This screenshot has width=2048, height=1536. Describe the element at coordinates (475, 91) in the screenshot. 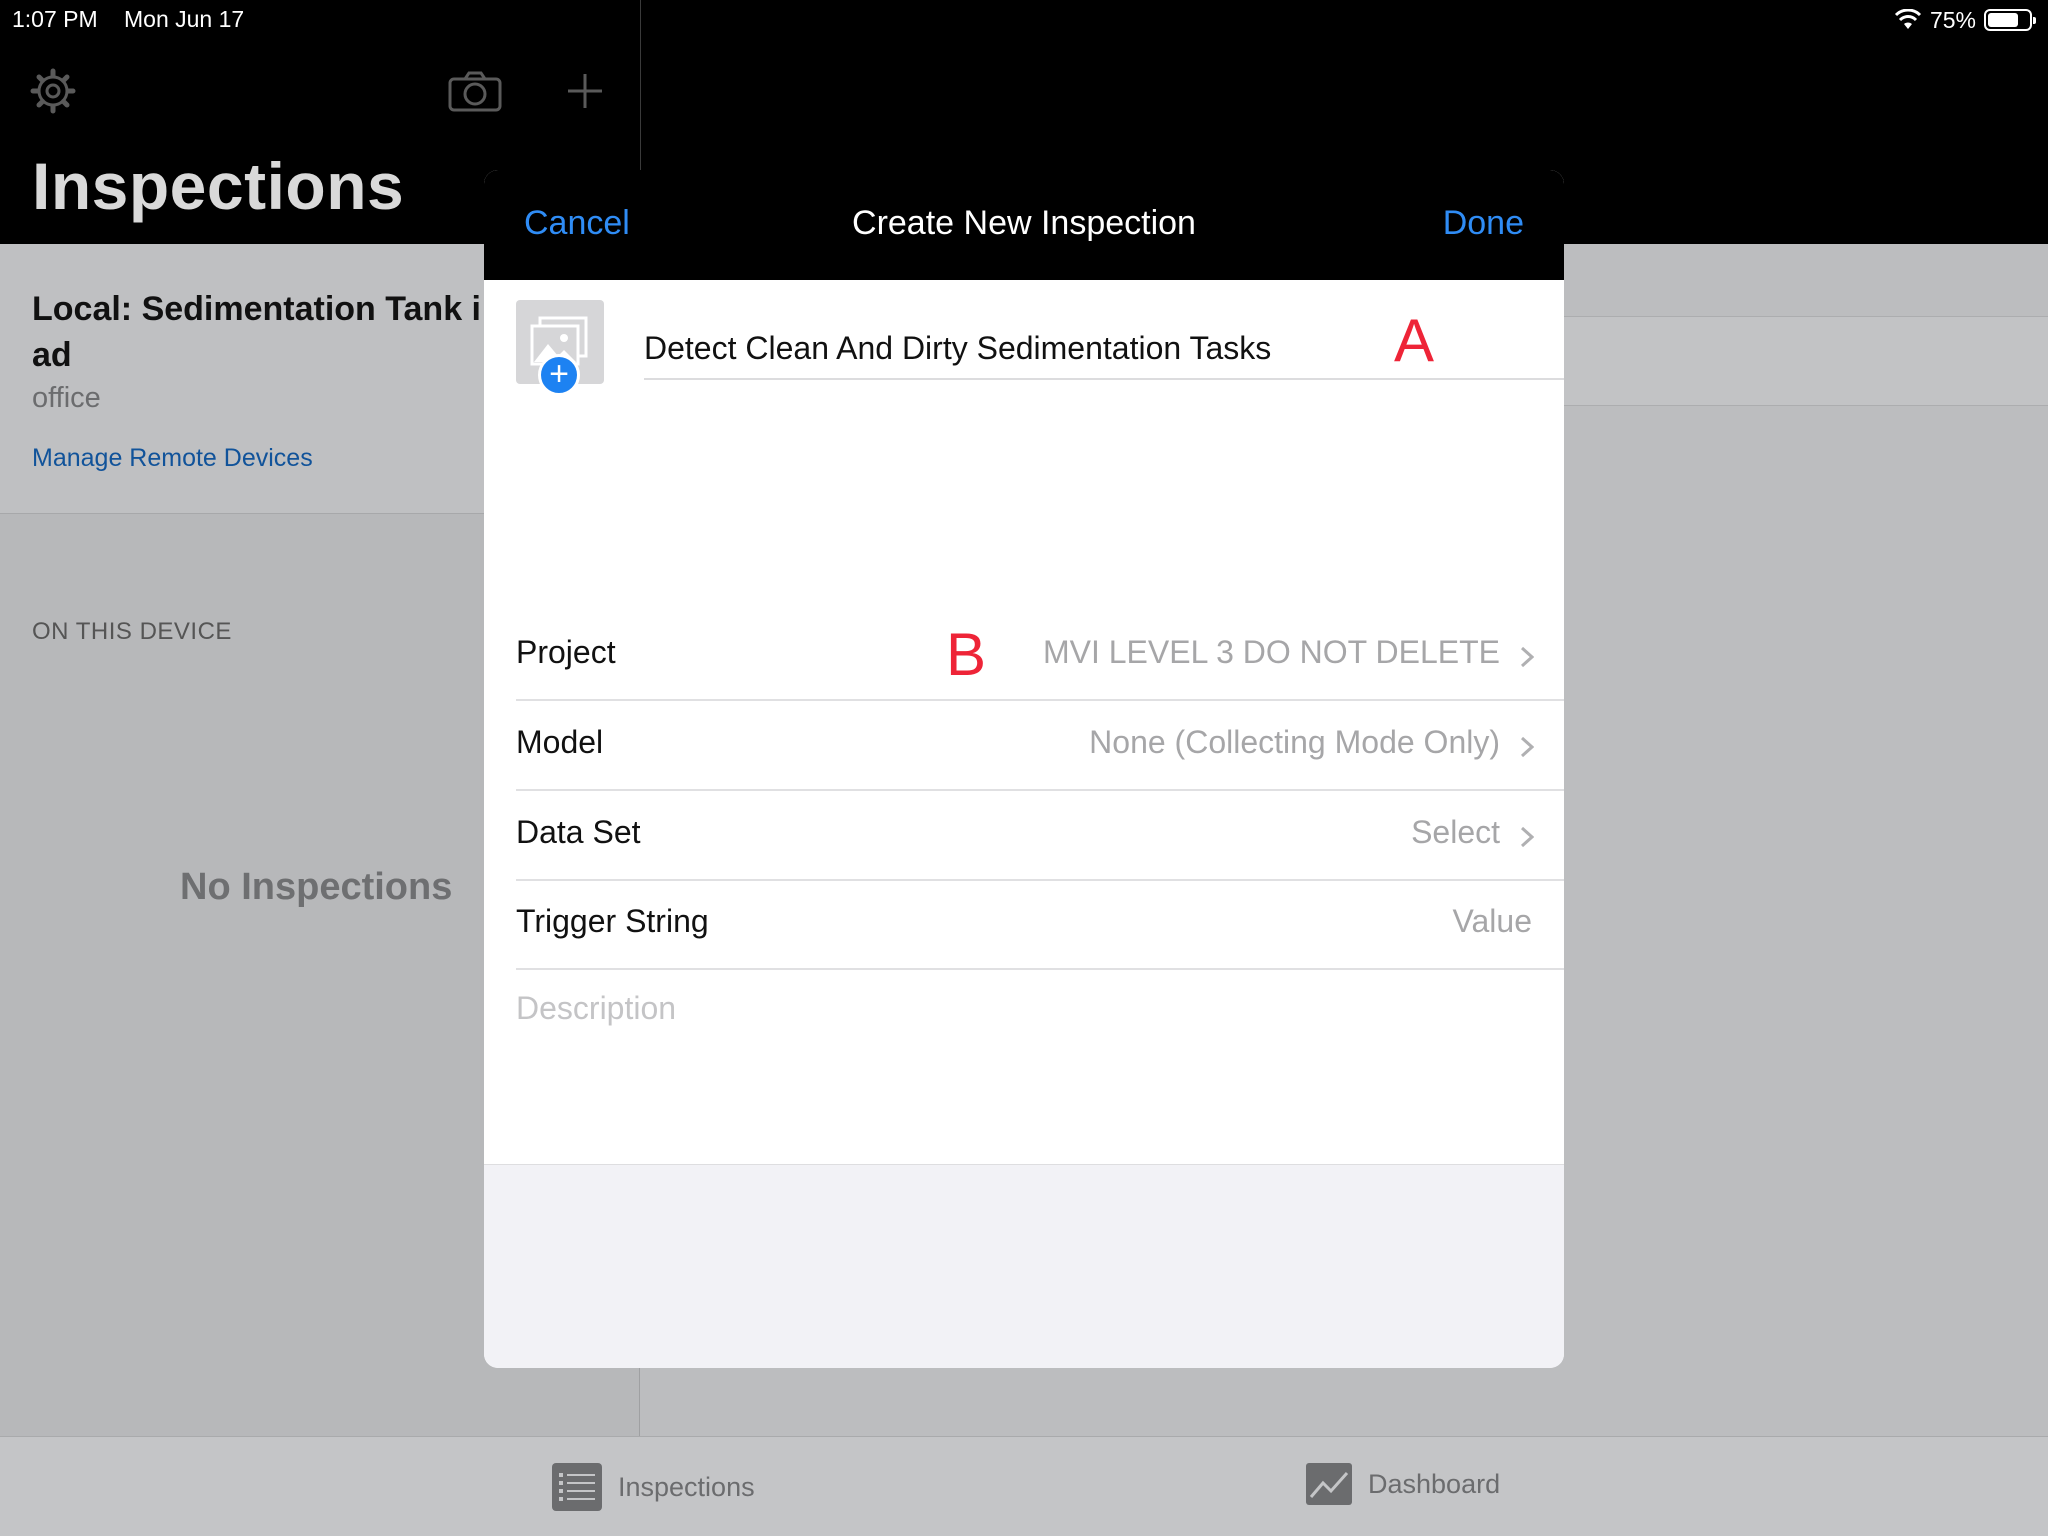

I see `camera-icon` at that location.